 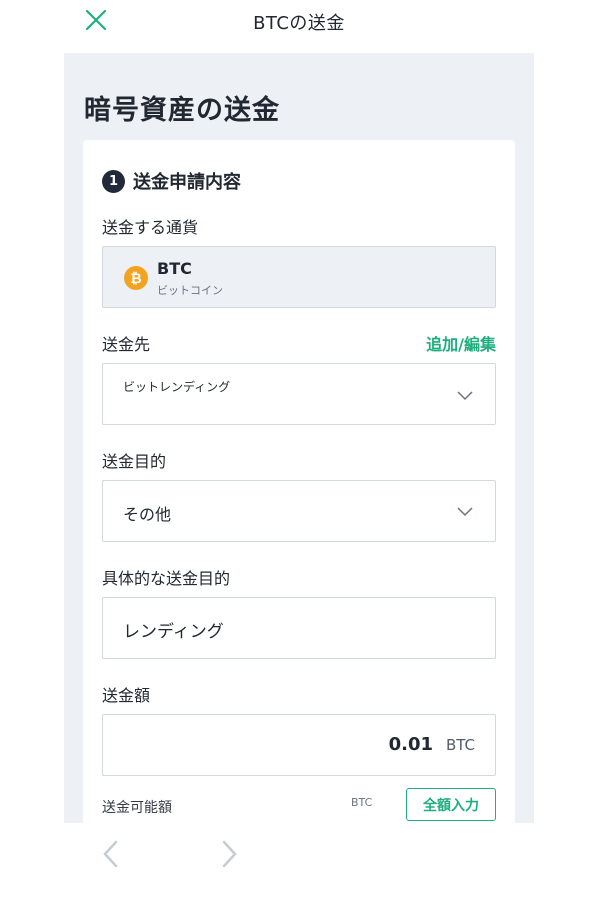 I want to click on purpose-detail-input: レンディング, so click(x=299, y=628).